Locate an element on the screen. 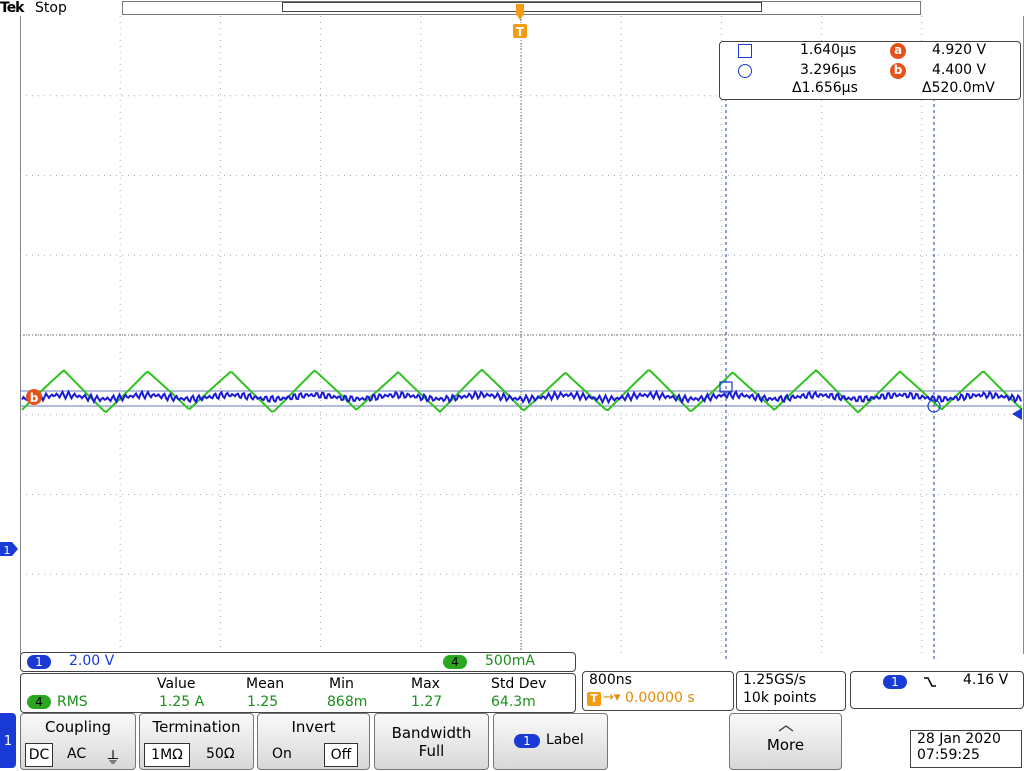  meas-max: 1.27 is located at coordinates (427, 702).